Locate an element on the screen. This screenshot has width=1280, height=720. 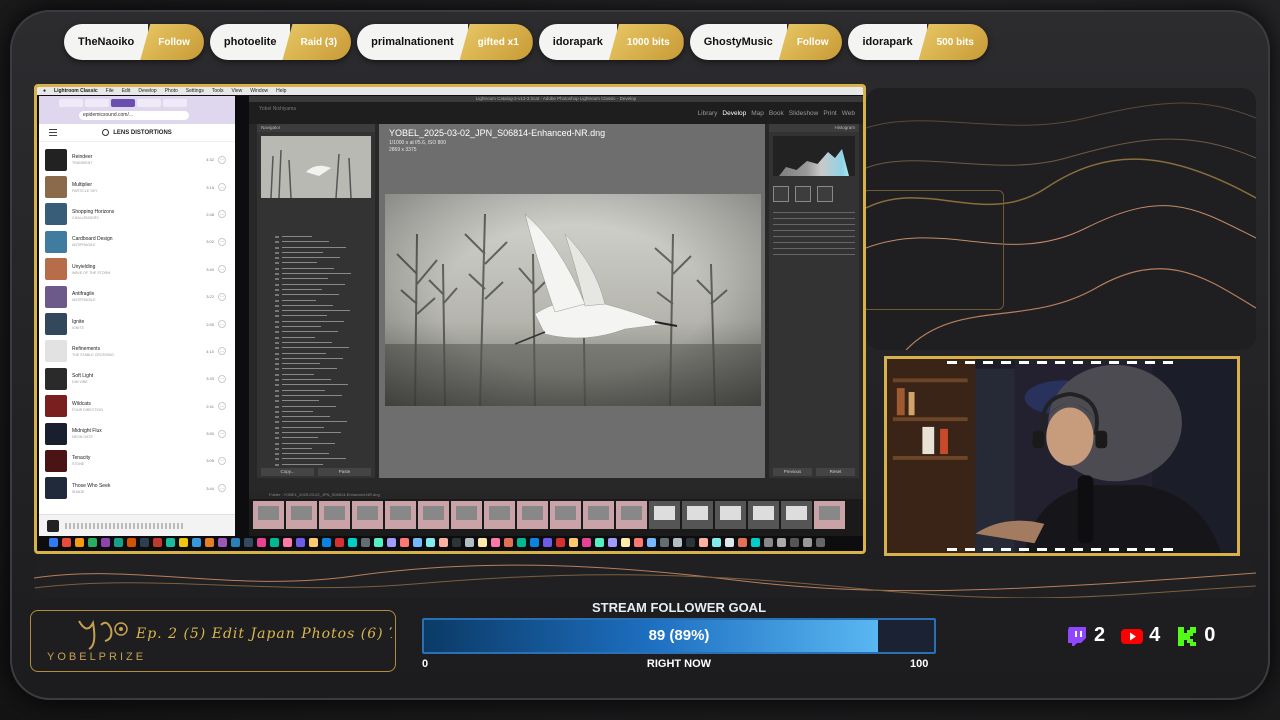
track-row: Soft Light Dim Vibe 3:33 ⋯ is located at coordinates (140, 378).